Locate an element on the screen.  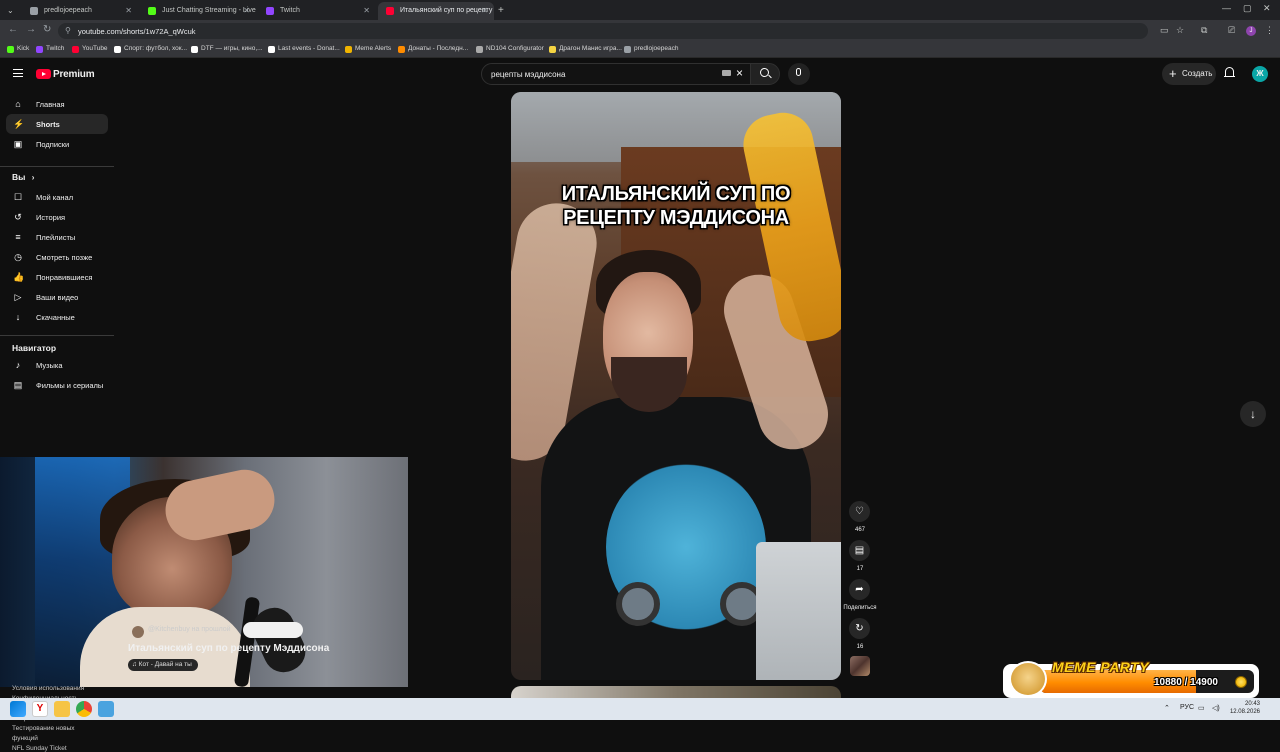
channel-handle: @Kitchenbuy на прошлой is located at coordinates (189, 629).